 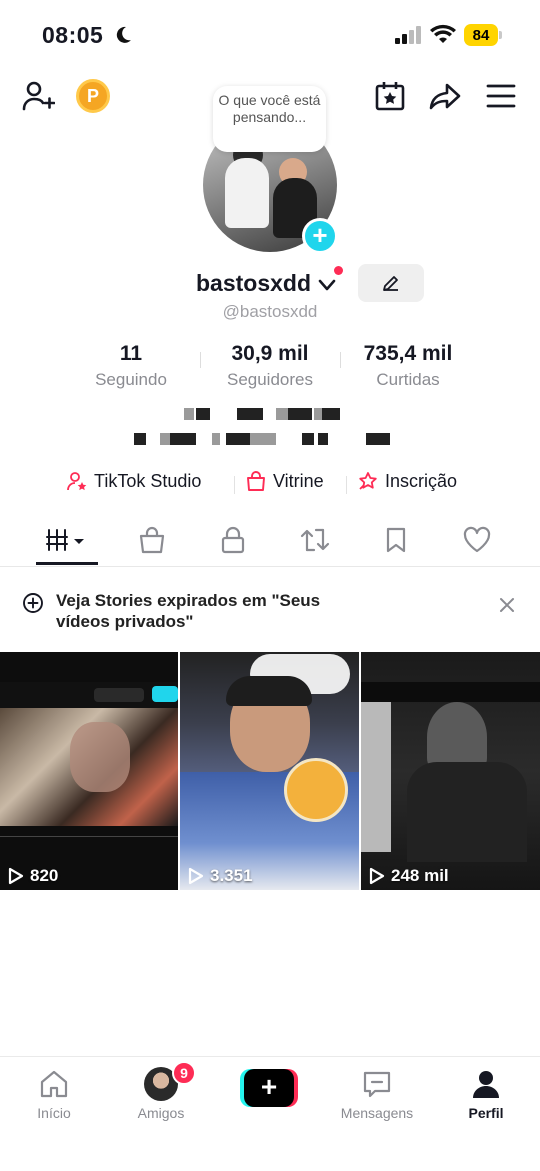 What do you see at coordinates (486, 1113) in the screenshot?
I see `nav-label: Perfil` at bounding box center [486, 1113].